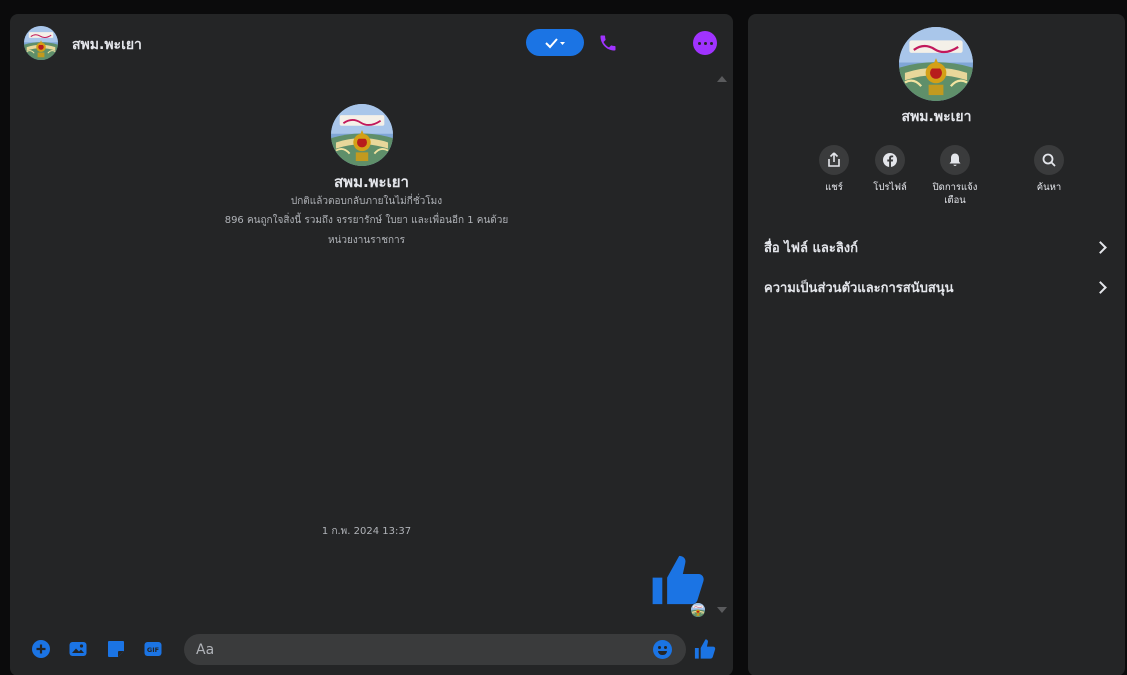  I want to click on gif-icon: GIF, so click(153, 649).